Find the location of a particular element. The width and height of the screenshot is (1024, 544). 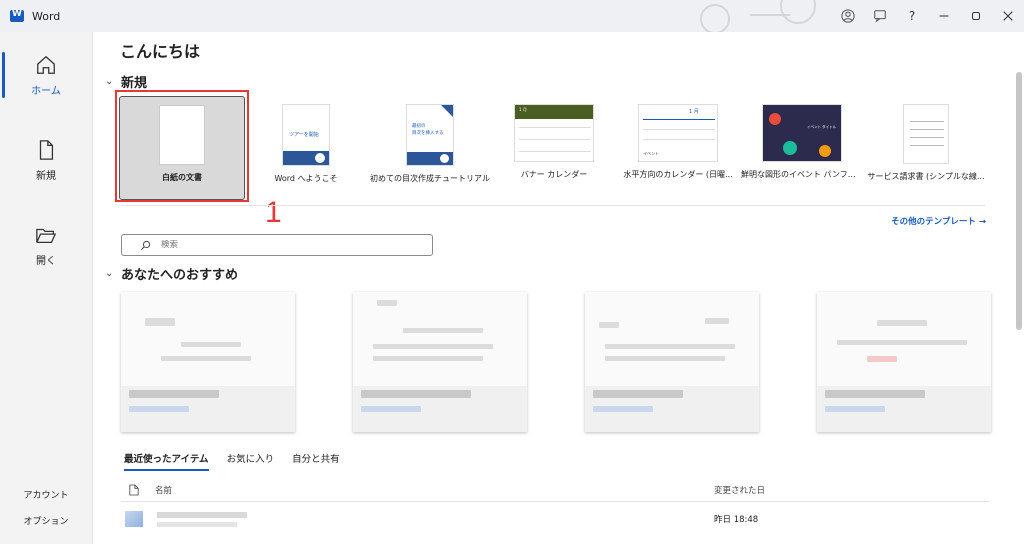

new-section-title: 新規 is located at coordinates (134, 83).